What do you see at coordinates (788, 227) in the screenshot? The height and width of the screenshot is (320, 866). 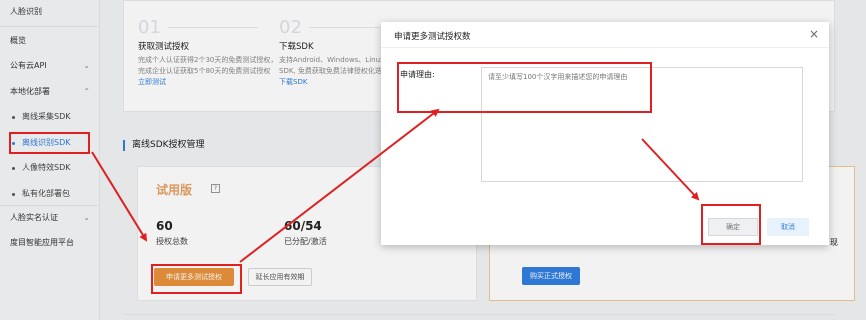 I see `cancel-button: 取消` at bounding box center [788, 227].